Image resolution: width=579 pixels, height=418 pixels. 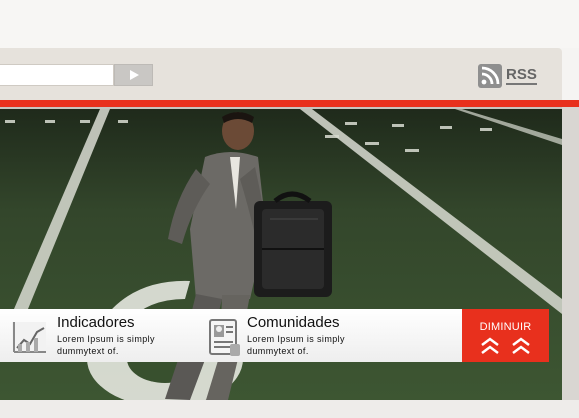 What do you see at coordinates (224, 337) in the screenshot?
I see `document-profile-icon` at bounding box center [224, 337].